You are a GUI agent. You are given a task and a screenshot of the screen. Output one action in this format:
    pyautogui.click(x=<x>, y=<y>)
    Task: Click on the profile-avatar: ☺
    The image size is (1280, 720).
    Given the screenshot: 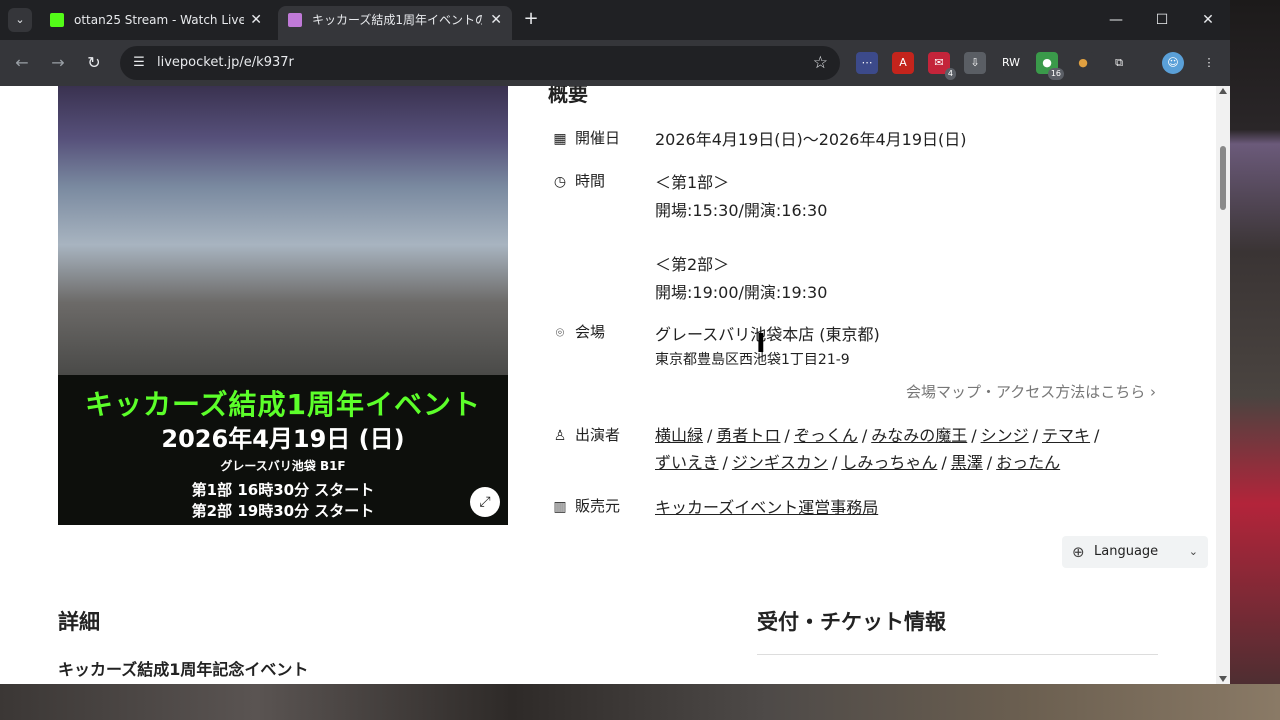 What is the action you would take?
    pyautogui.click(x=1173, y=63)
    